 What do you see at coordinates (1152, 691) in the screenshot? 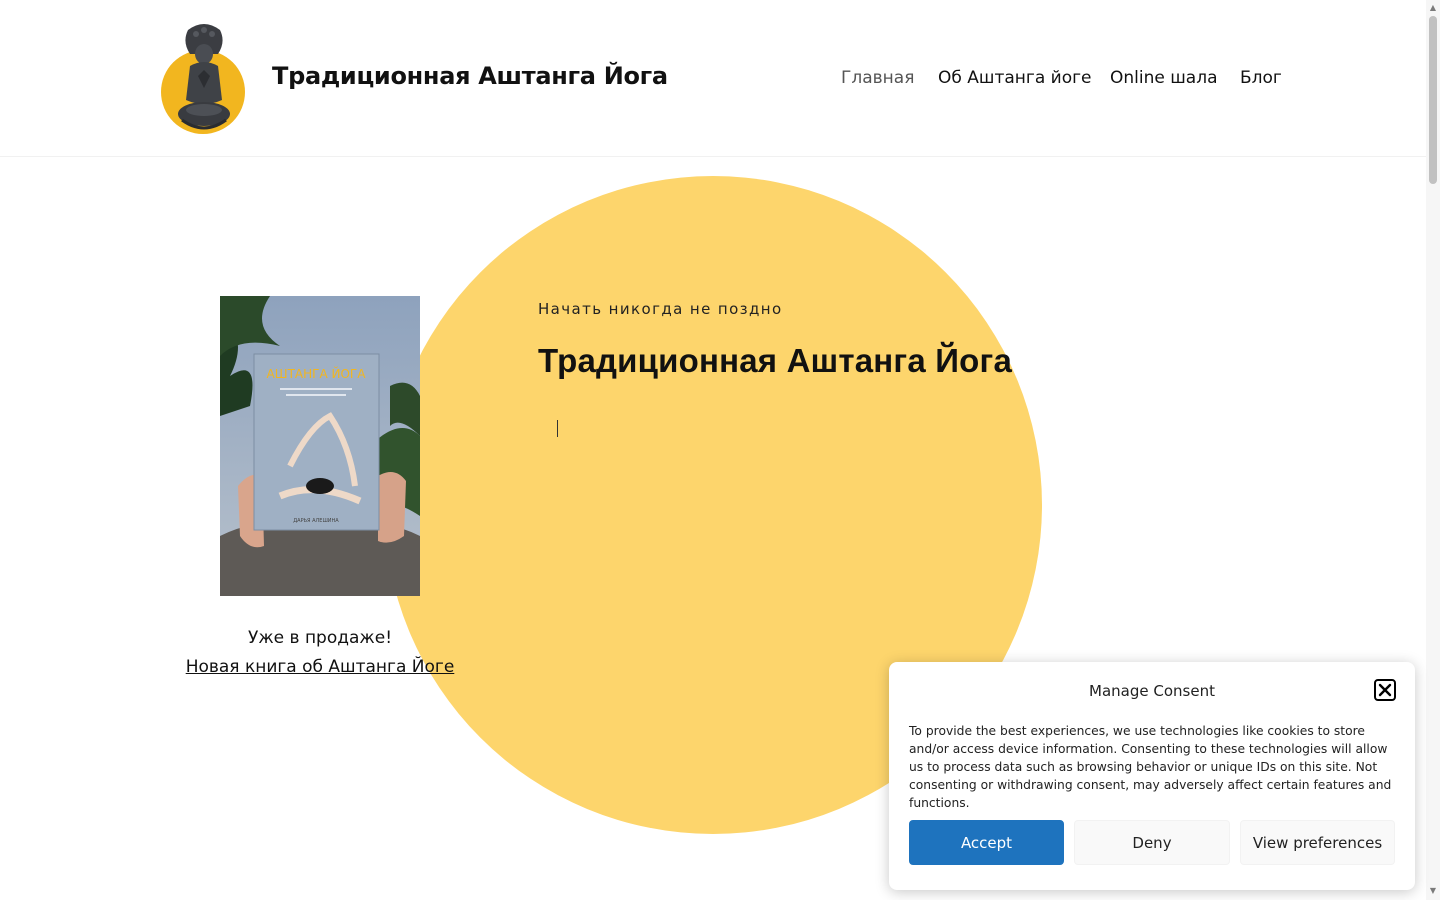
I see `consent-title: Manage Consent` at bounding box center [1152, 691].